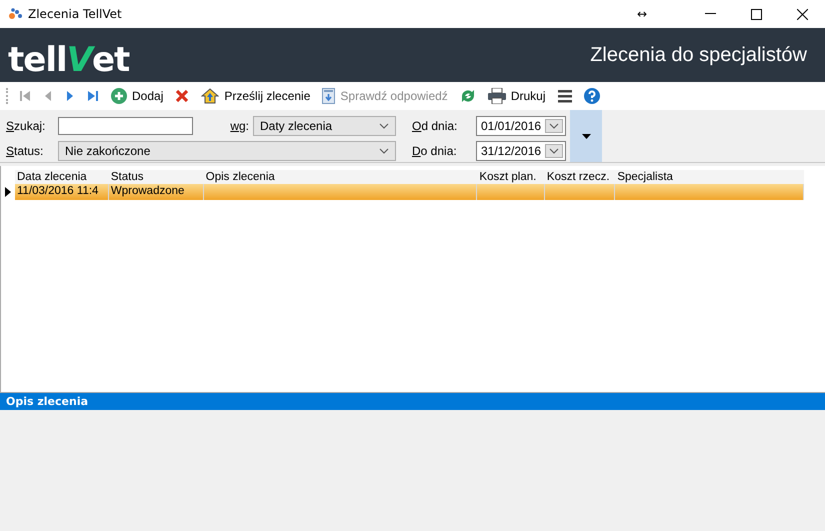 Image resolution: width=825 pixels, height=531 pixels. What do you see at coordinates (137, 96) in the screenshot?
I see `toolbar-button: Dodaj` at bounding box center [137, 96].